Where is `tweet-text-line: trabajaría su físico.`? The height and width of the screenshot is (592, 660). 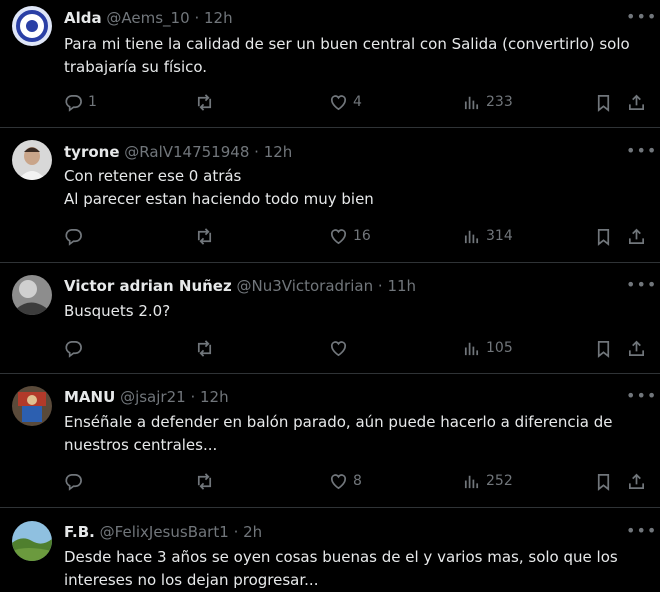 tweet-text-line: trabajaría su físico. is located at coordinates (136, 67).